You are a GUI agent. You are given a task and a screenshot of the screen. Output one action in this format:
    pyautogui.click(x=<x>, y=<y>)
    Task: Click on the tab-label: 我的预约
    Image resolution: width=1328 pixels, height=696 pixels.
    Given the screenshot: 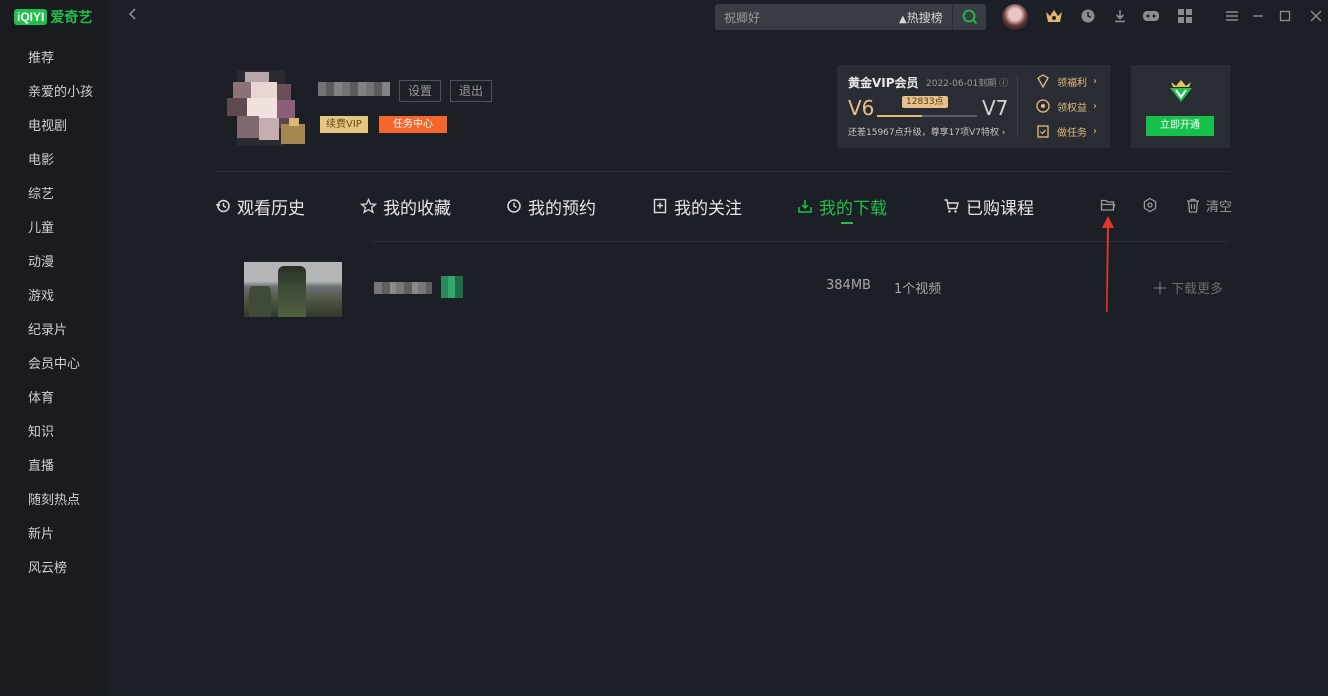 What is the action you would take?
    pyautogui.click(x=562, y=208)
    